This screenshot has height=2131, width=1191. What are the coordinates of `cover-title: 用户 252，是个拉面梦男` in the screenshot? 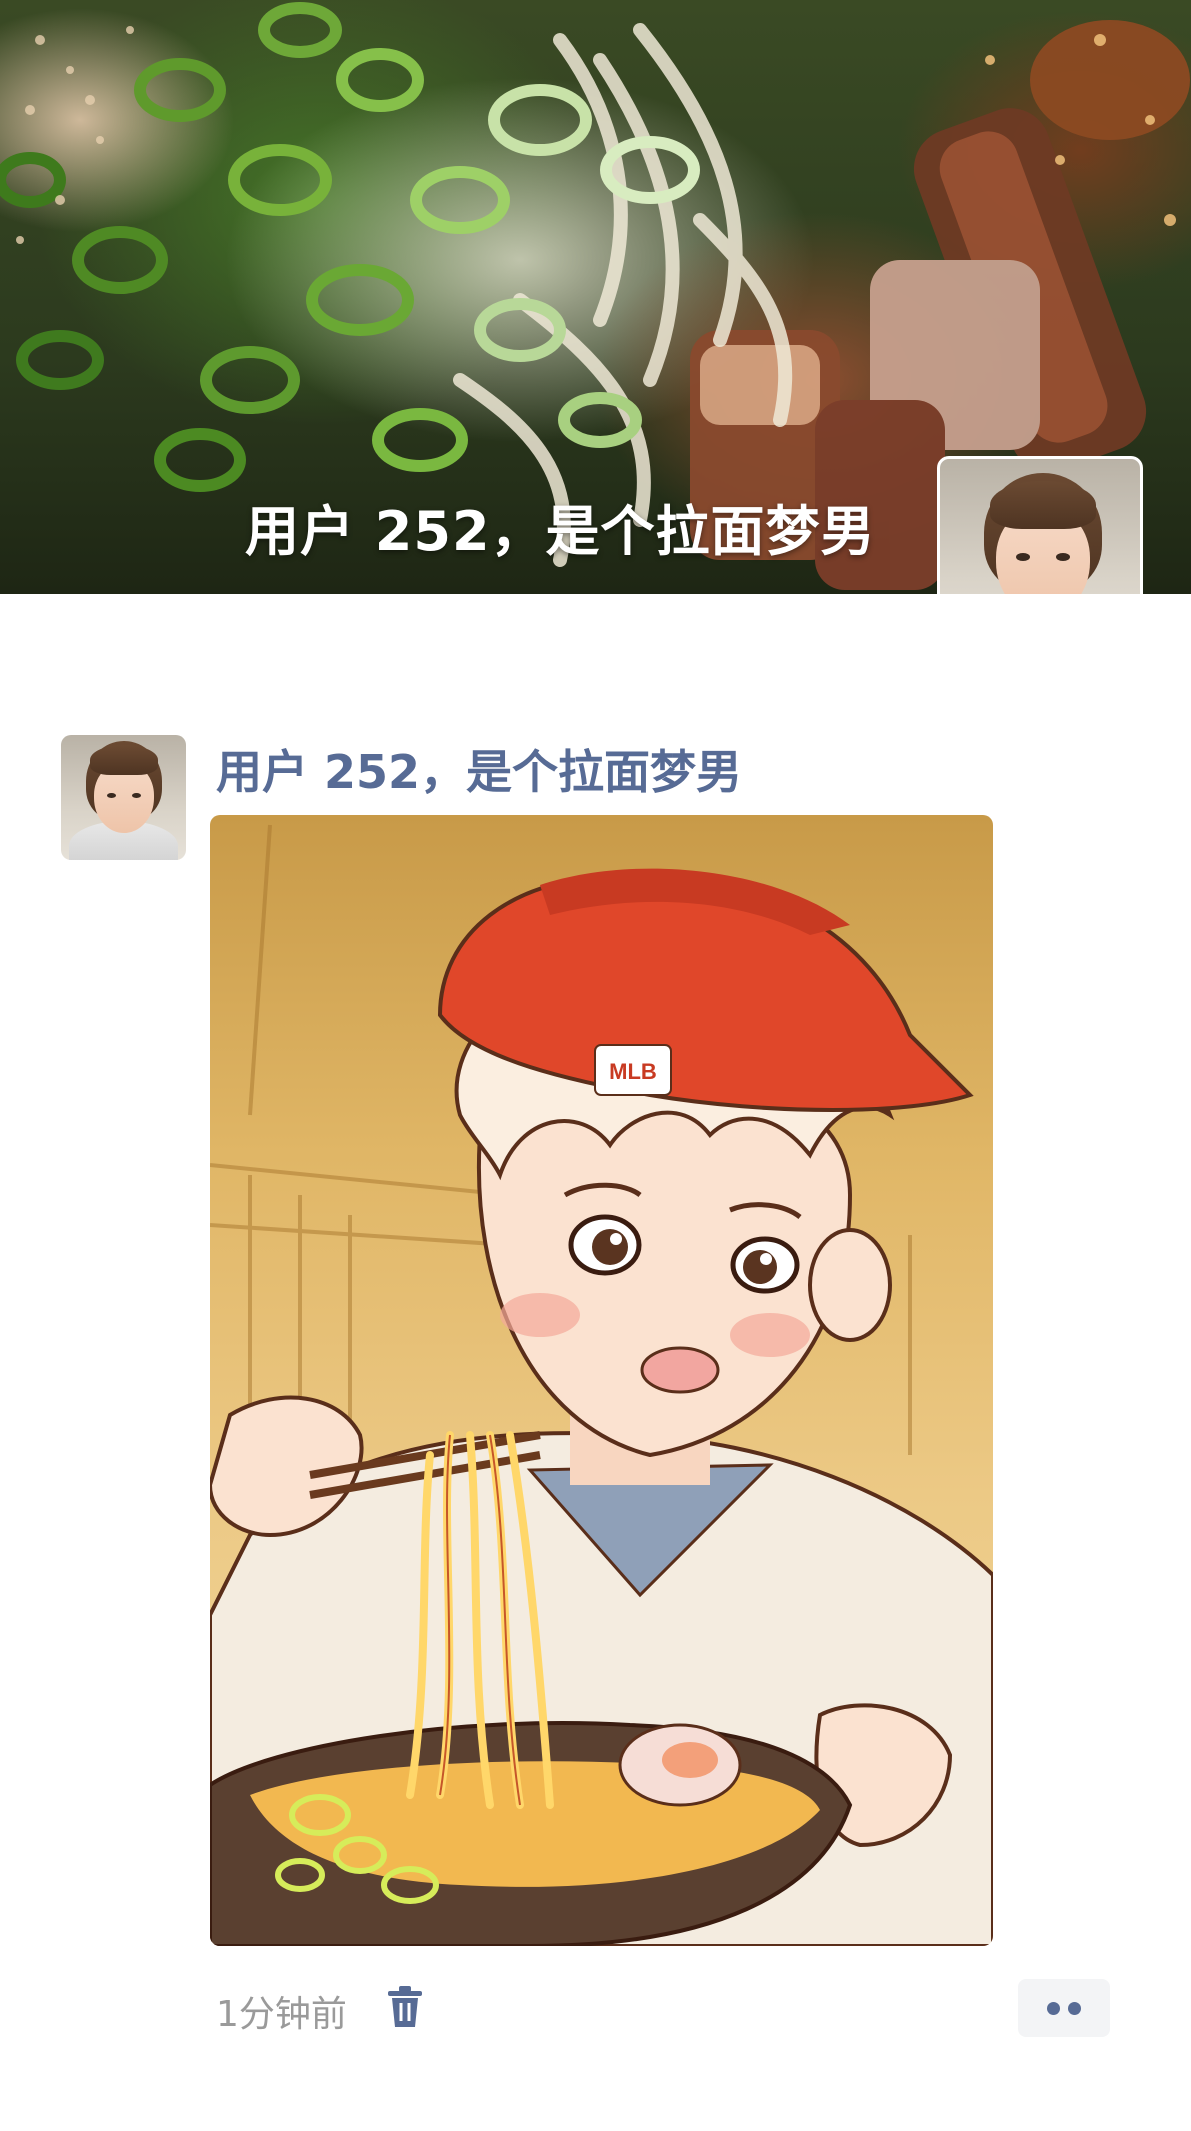 It's located at (560, 531).